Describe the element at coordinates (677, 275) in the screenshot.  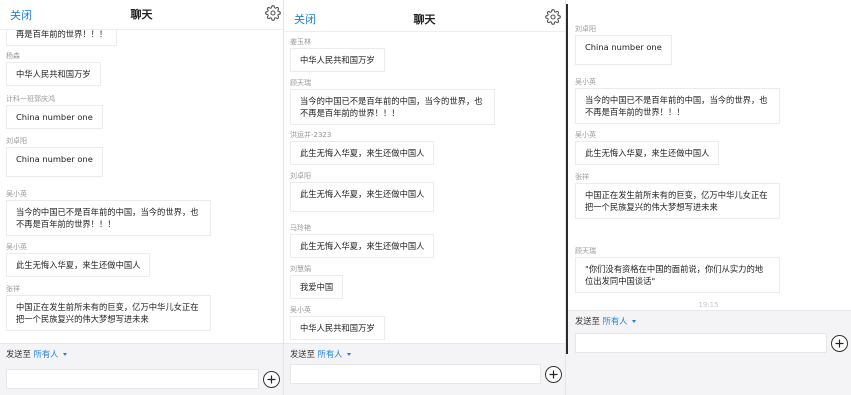
I see `message-bubble: "你们没有资格在中国的面前说，你们从实力的地位出发同中国谈话"` at that location.